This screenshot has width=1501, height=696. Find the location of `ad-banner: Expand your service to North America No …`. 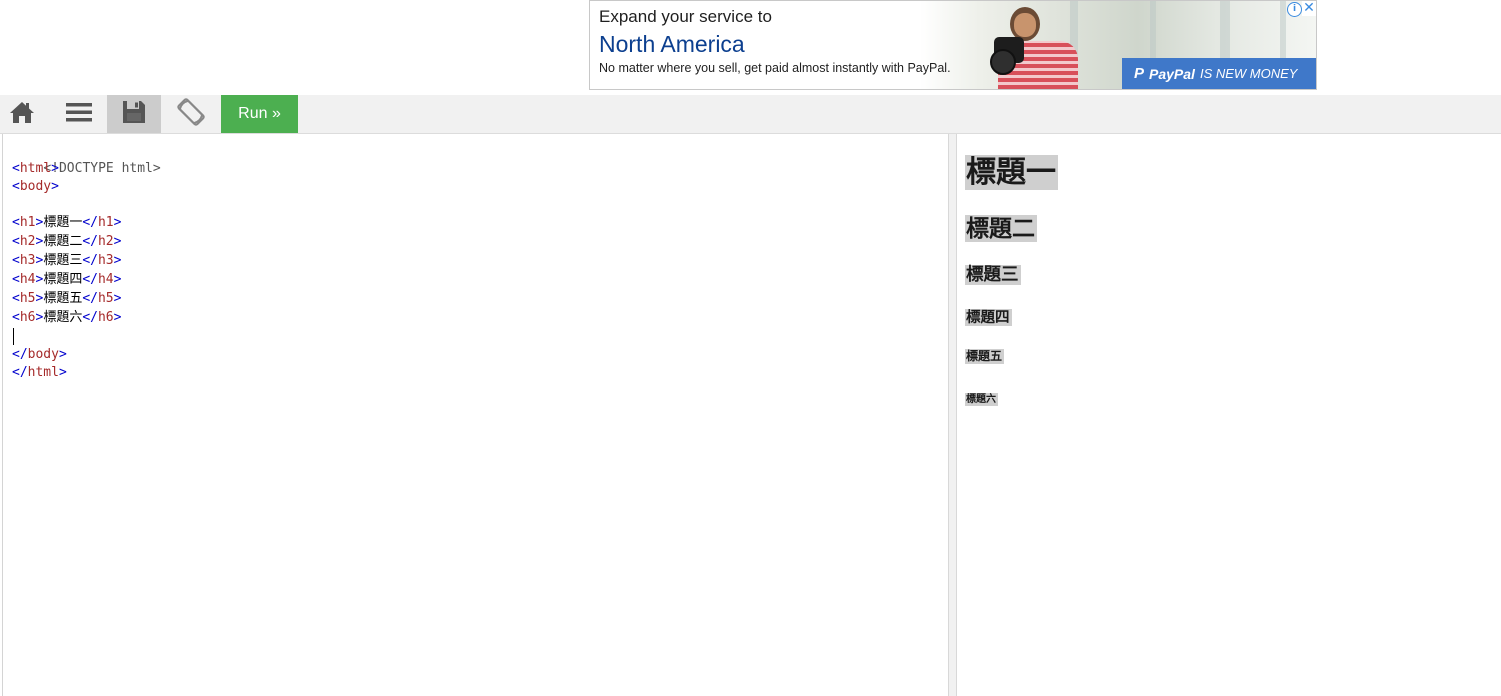

ad-banner: Expand your service to North America No … is located at coordinates (953, 45).